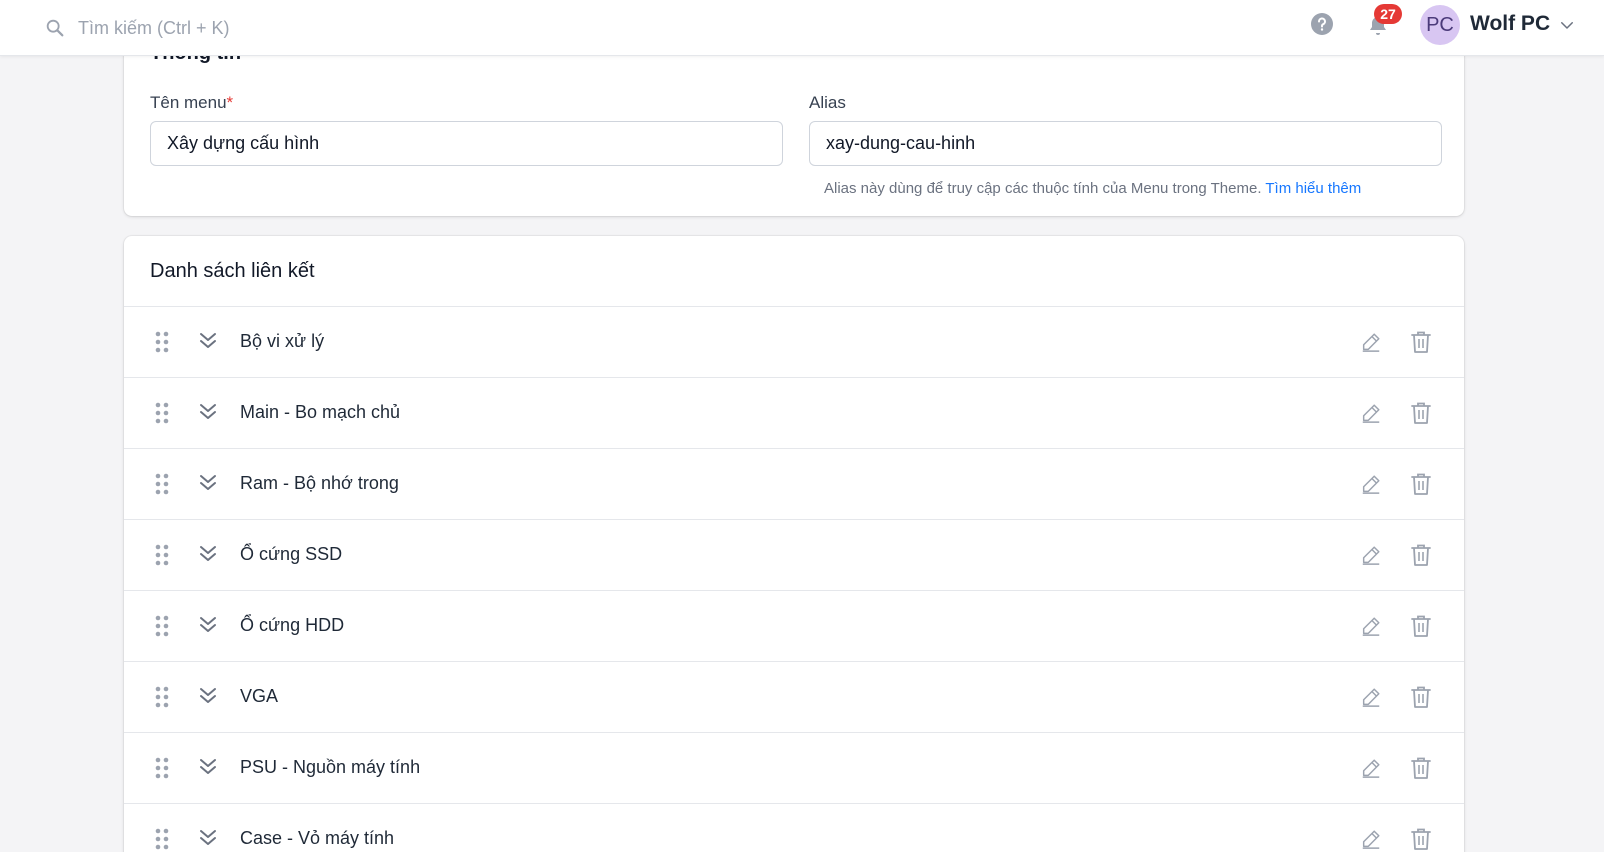 This screenshot has width=1604, height=852. What do you see at coordinates (1322, 24) in the screenshot?
I see `help-icon` at bounding box center [1322, 24].